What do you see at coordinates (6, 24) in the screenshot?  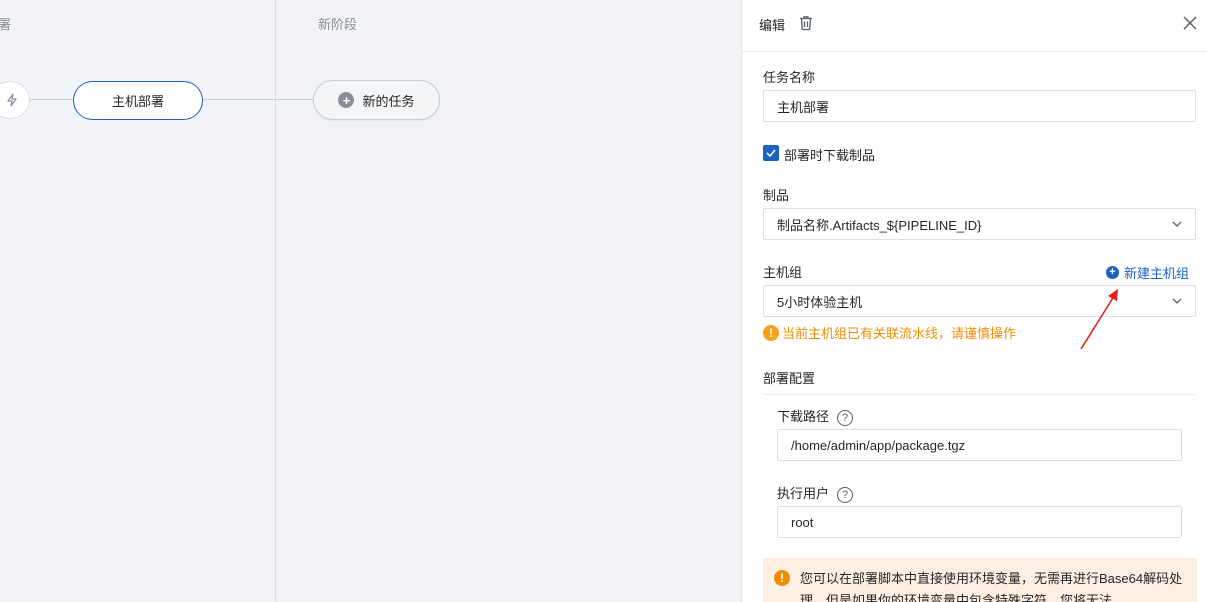 I see `stage-title: 署` at bounding box center [6, 24].